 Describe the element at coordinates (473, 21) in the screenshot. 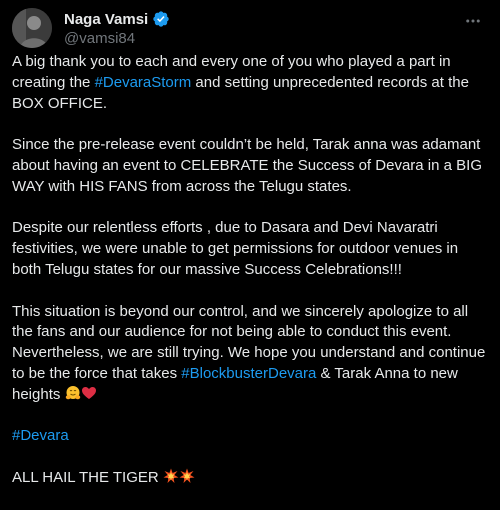

I see `more-options-icon` at that location.